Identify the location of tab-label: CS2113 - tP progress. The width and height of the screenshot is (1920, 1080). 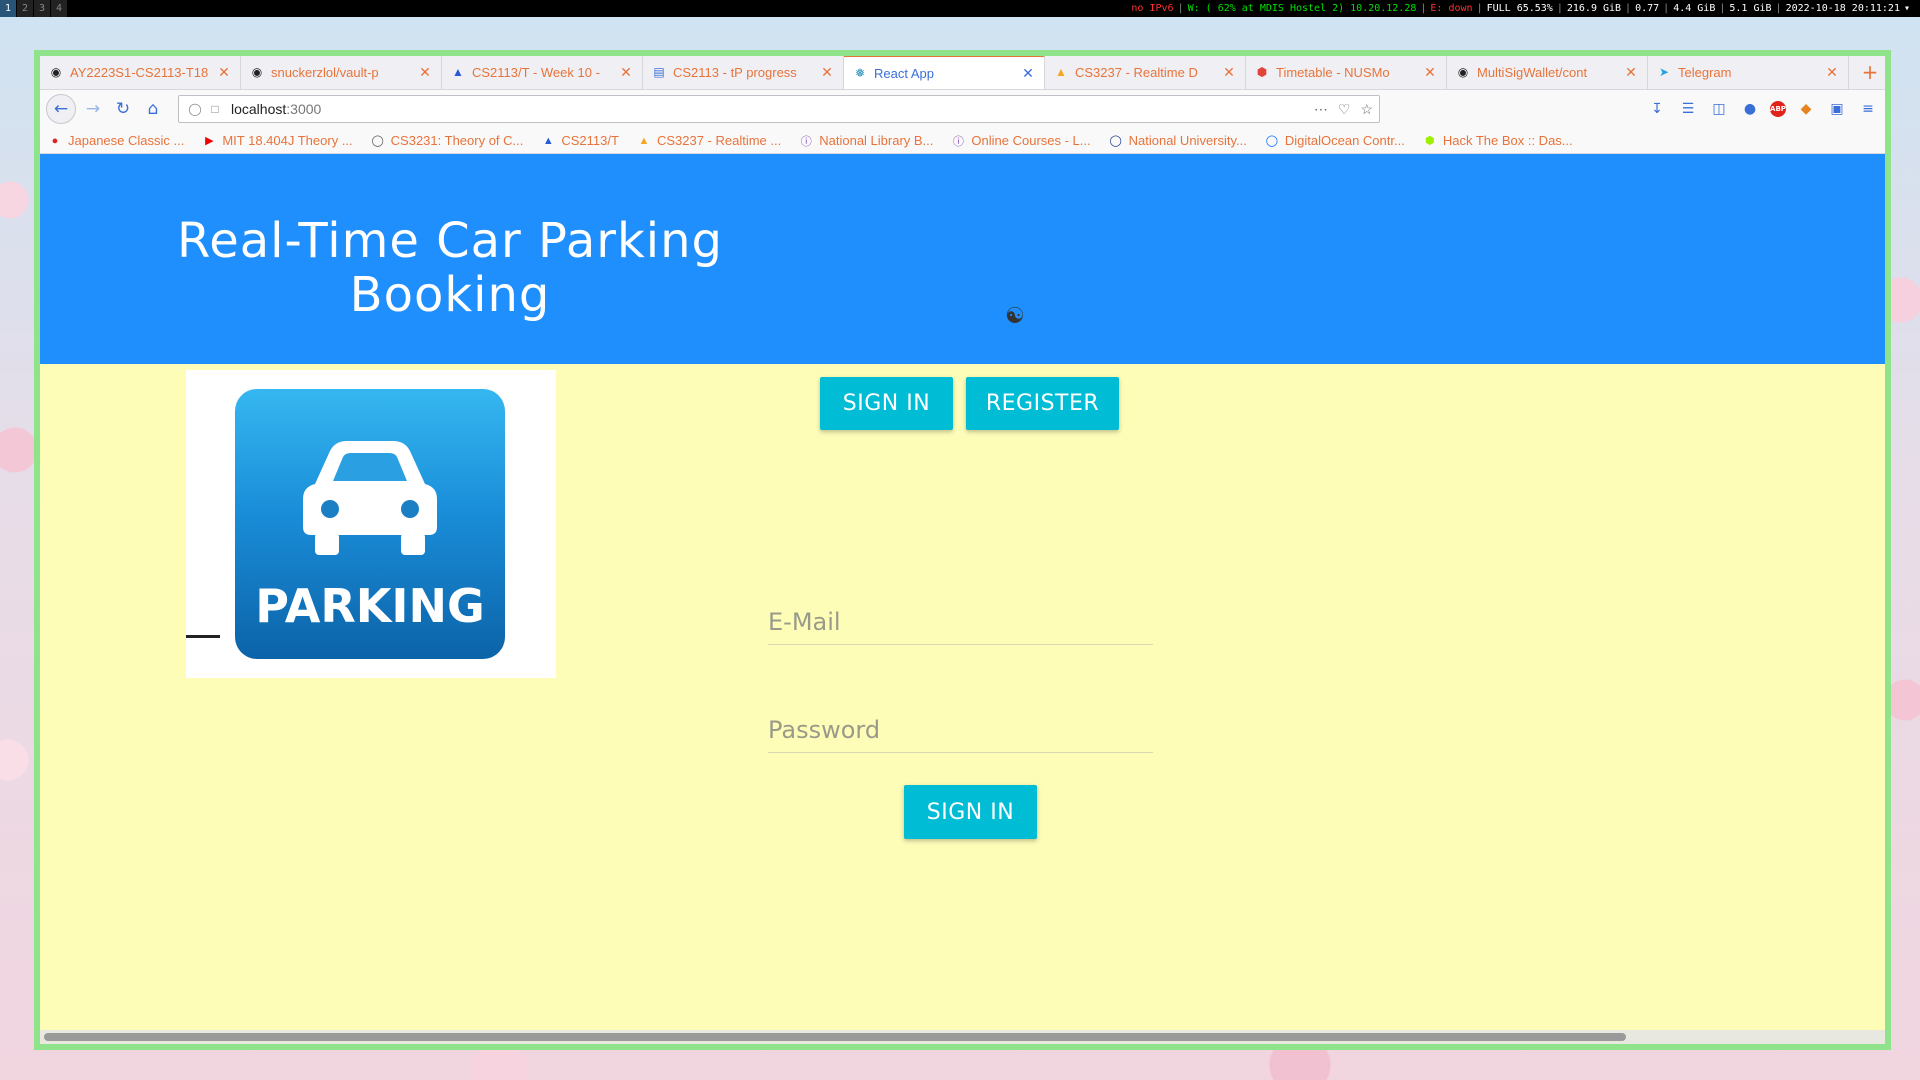
(735, 72).